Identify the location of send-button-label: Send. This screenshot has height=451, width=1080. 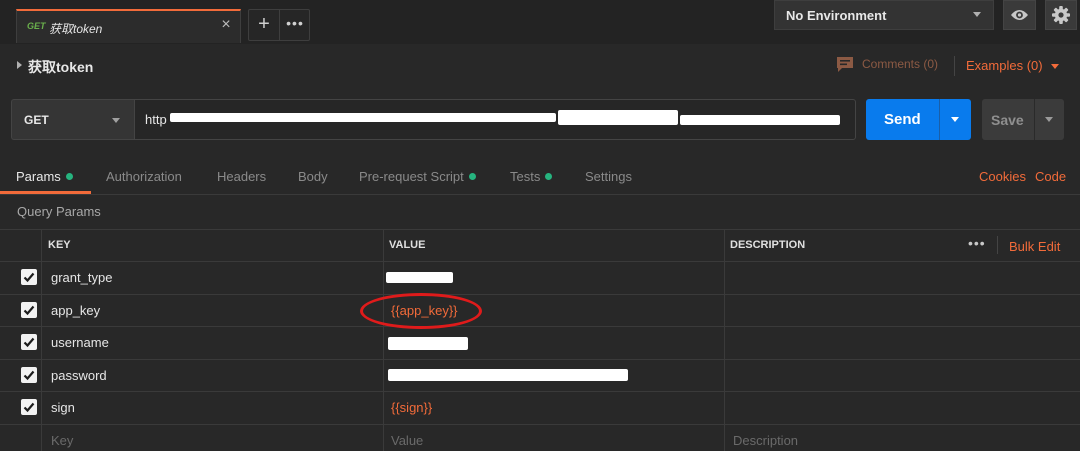
(902, 119).